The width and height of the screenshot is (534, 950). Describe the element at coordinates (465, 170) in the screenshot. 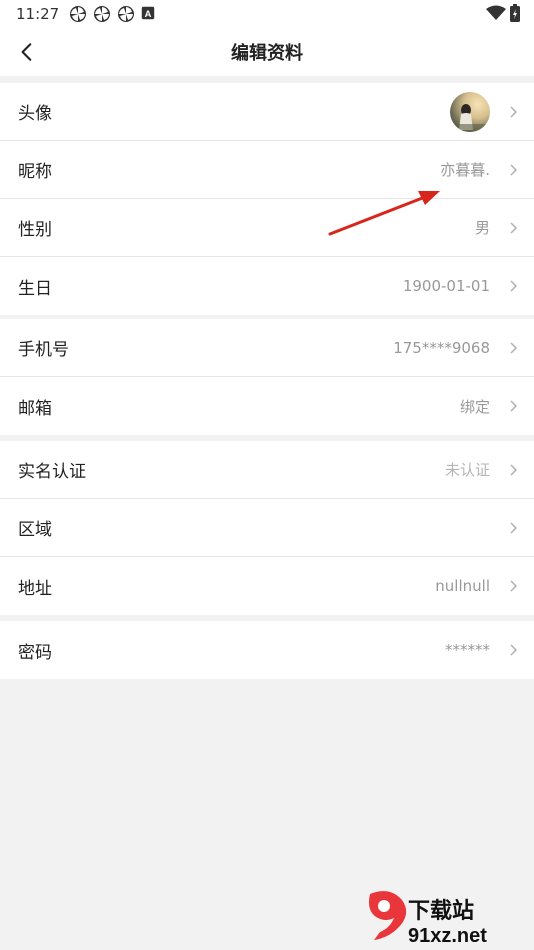

I see `row-value: 亦暮暮.` at that location.